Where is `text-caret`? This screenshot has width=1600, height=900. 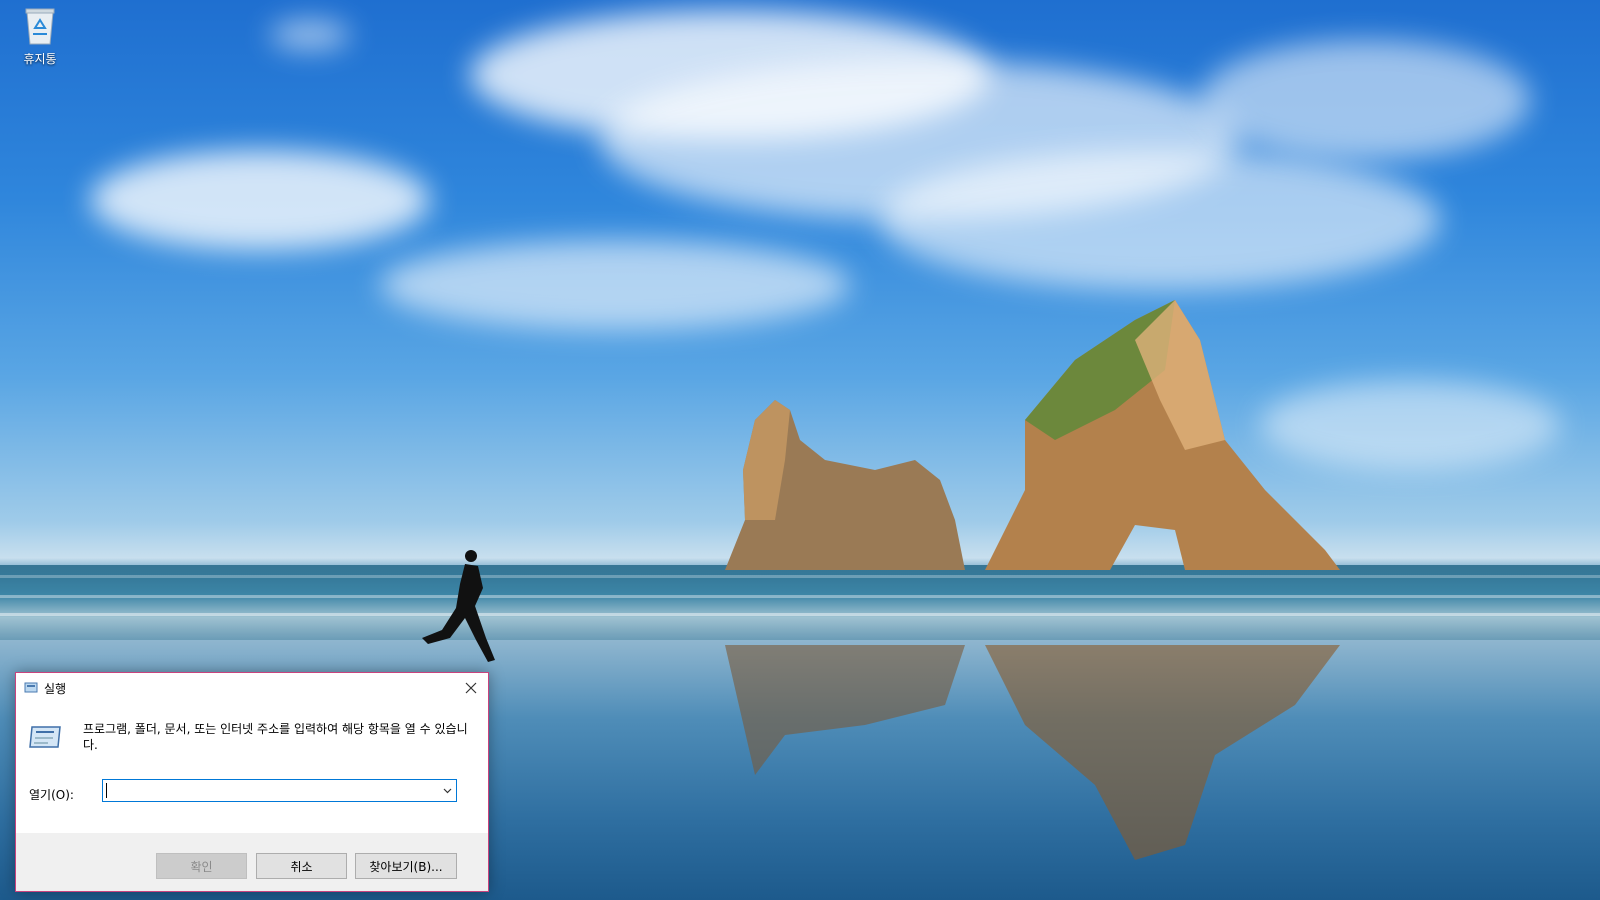 text-caret is located at coordinates (106, 790).